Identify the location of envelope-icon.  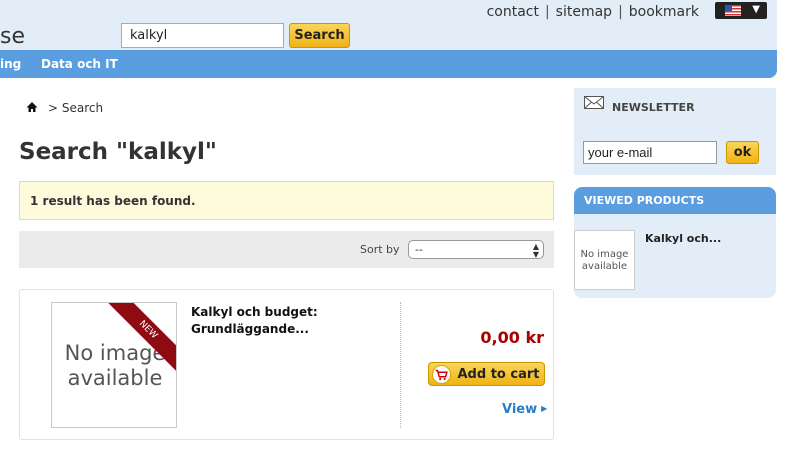
(594, 102).